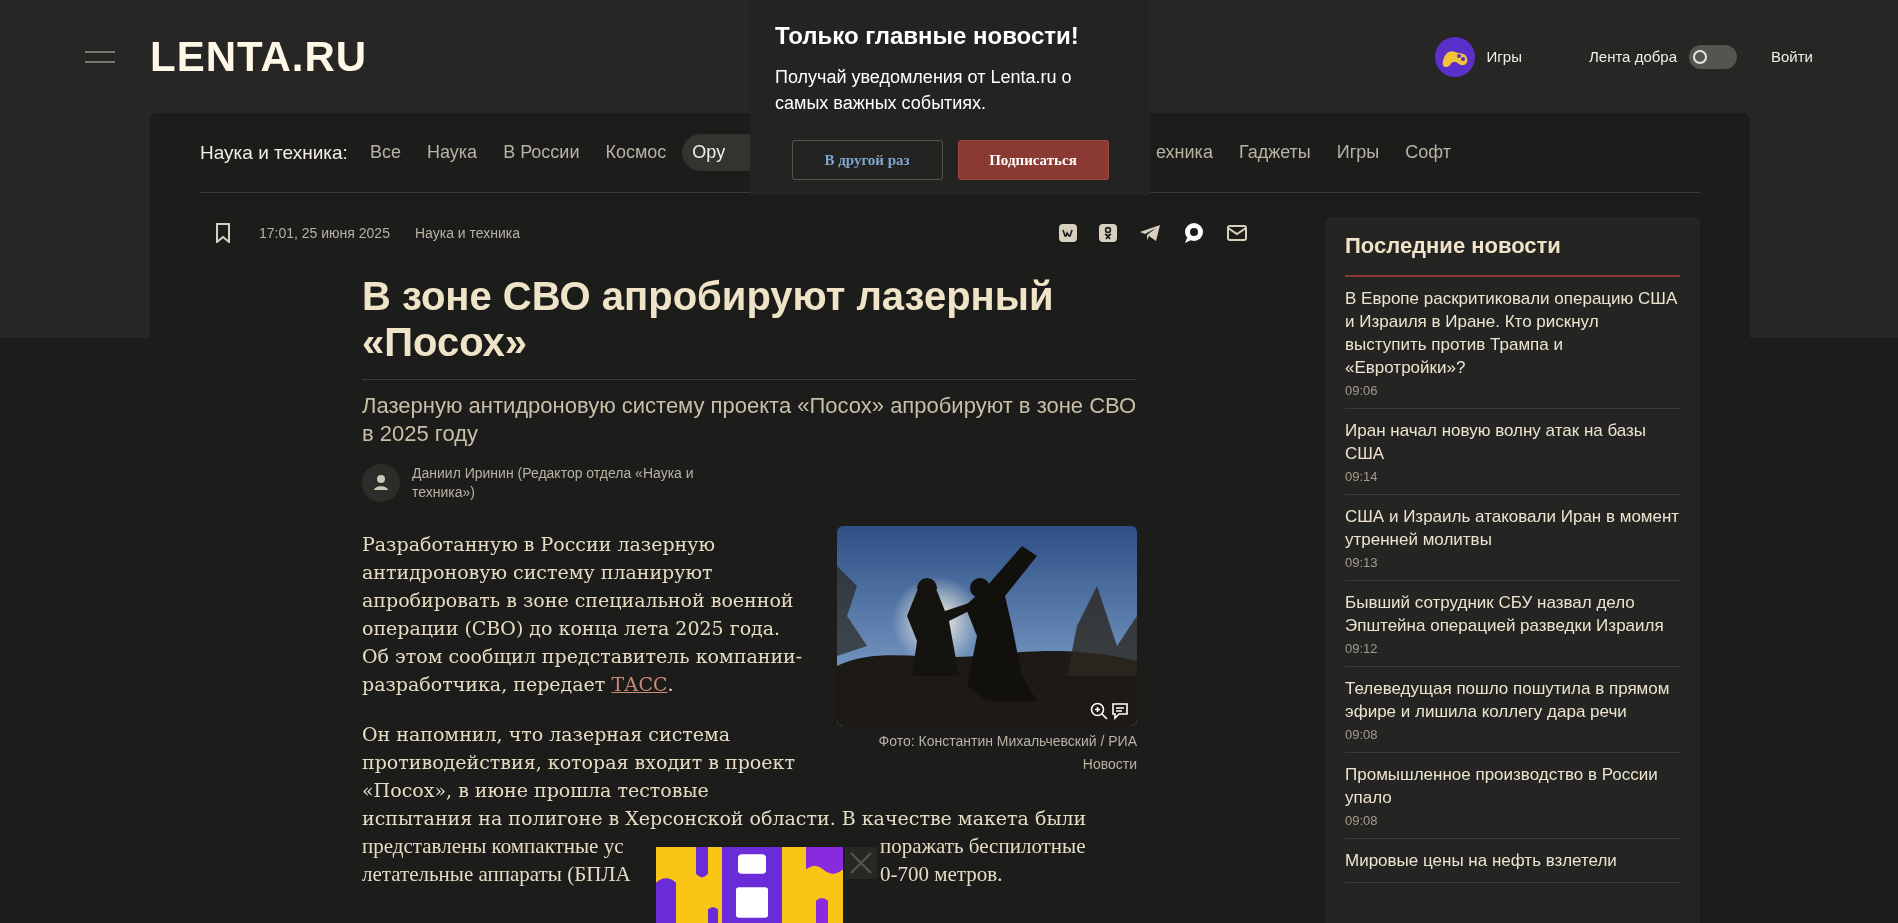  Describe the element at coordinates (924, 90) in the screenshot. I see `popup-text: Получай уведомления от Lenta.ru о самых важных событиях.` at that location.